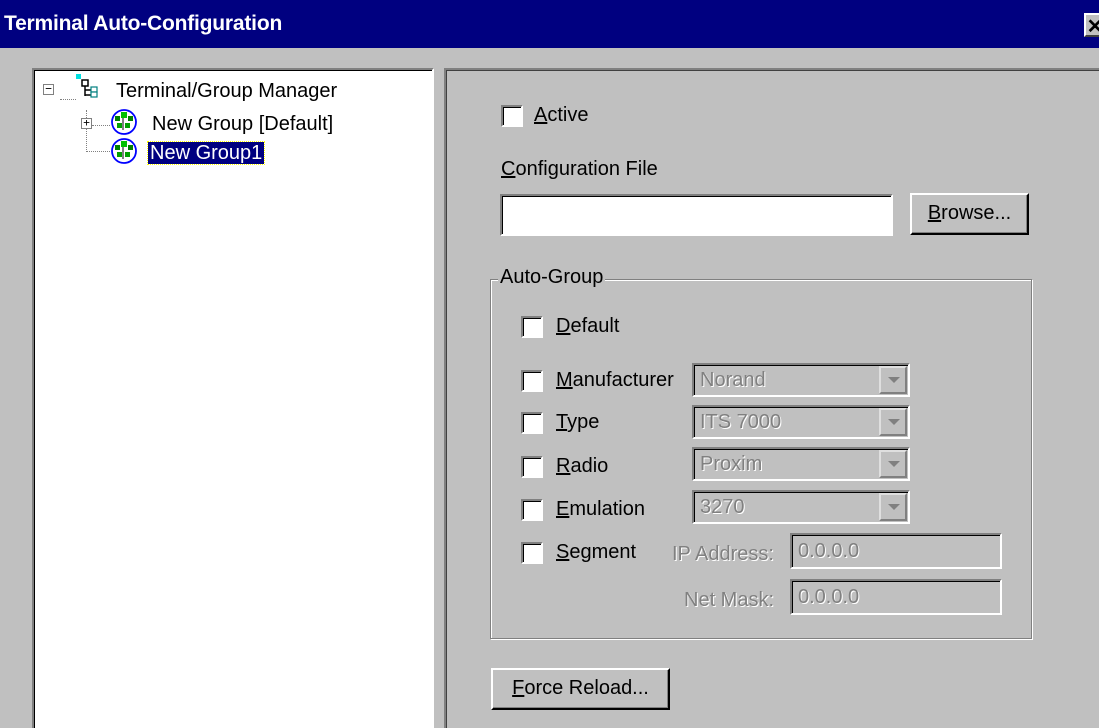 This screenshot has height=728, width=1099. I want to click on net-mask-label: Net Mask:, so click(729, 600).